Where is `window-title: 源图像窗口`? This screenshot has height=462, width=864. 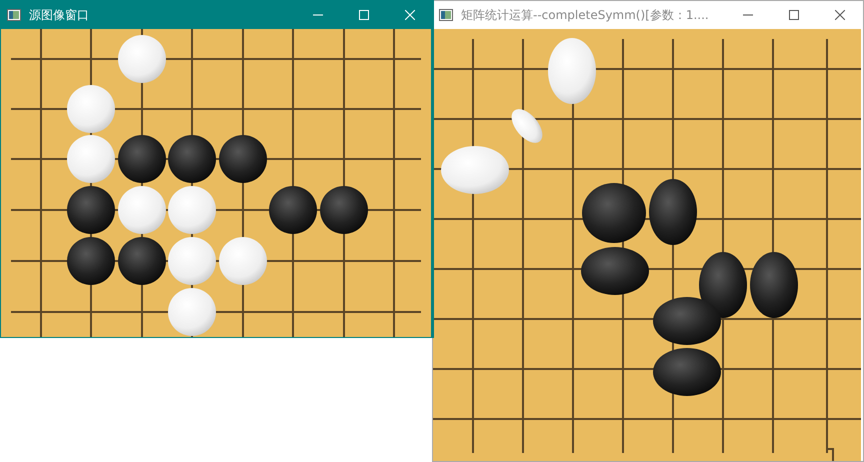 window-title: 源图像窗口 is located at coordinates (59, 15).